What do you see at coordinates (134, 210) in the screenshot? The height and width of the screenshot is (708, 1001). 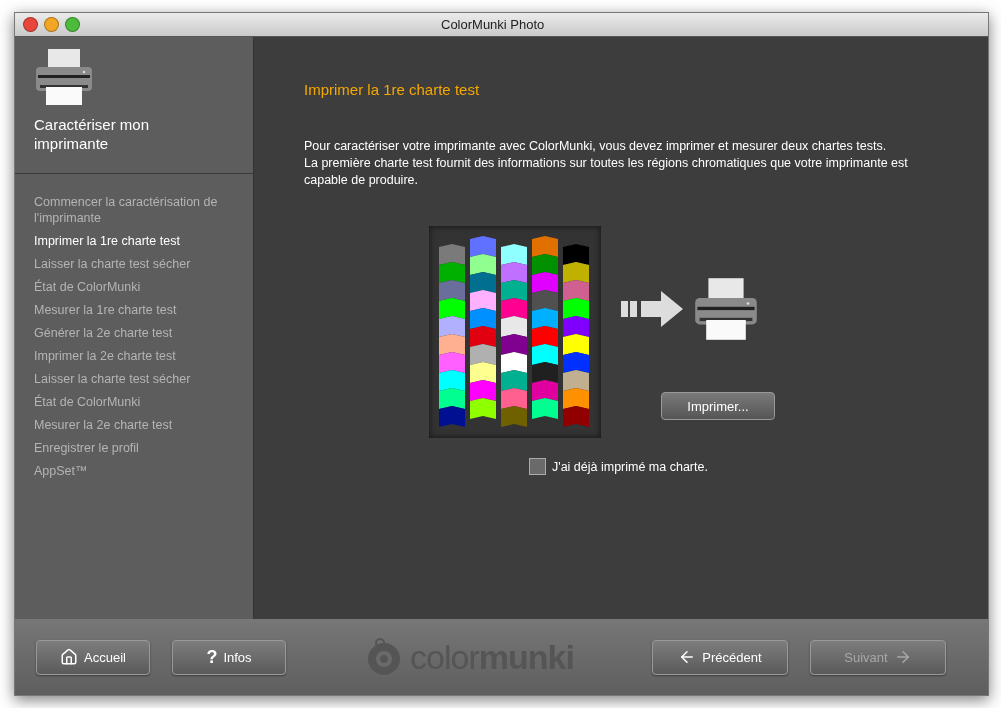 I see `step-item: Commencer la caractérisation de l'imprimante` at bounding box center [134, 210].